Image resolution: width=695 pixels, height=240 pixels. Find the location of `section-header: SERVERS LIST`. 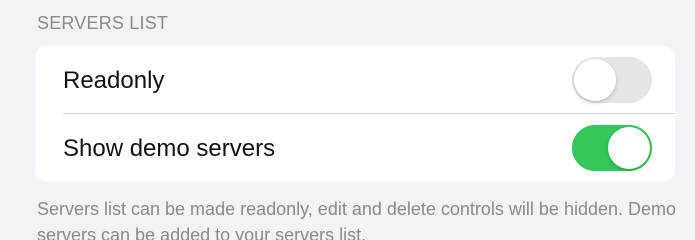

section-header: SERVERS LIST is located at coordinates (103, 23).